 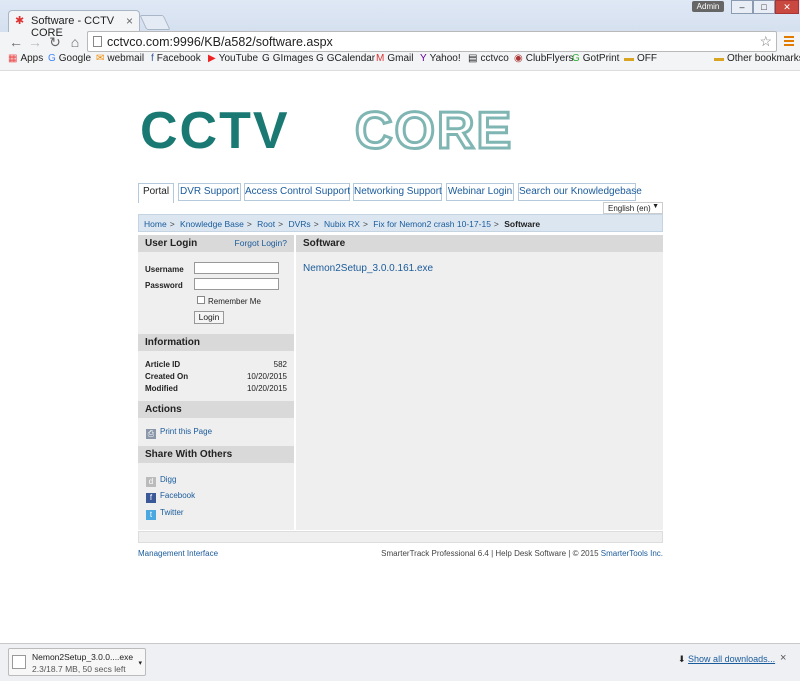 I want to click on cctv-core-logo: CCTV CORE, so click(x=326, y=130).